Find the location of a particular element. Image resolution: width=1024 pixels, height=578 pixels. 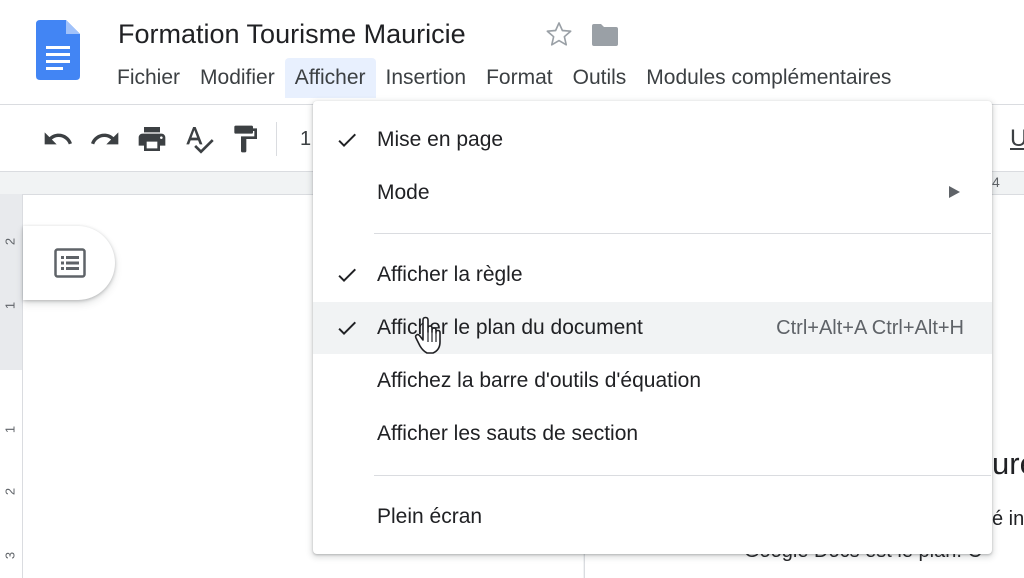

menu-item-mode: Mode is located at coordinates (652, 193).